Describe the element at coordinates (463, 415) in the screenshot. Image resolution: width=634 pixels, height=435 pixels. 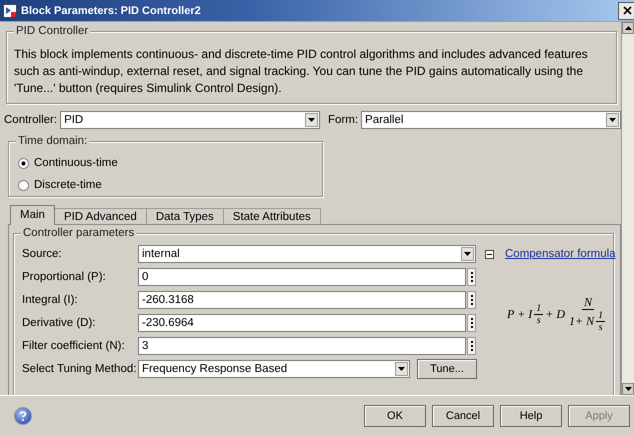
I see `dialog-button: Cancel` at that location.